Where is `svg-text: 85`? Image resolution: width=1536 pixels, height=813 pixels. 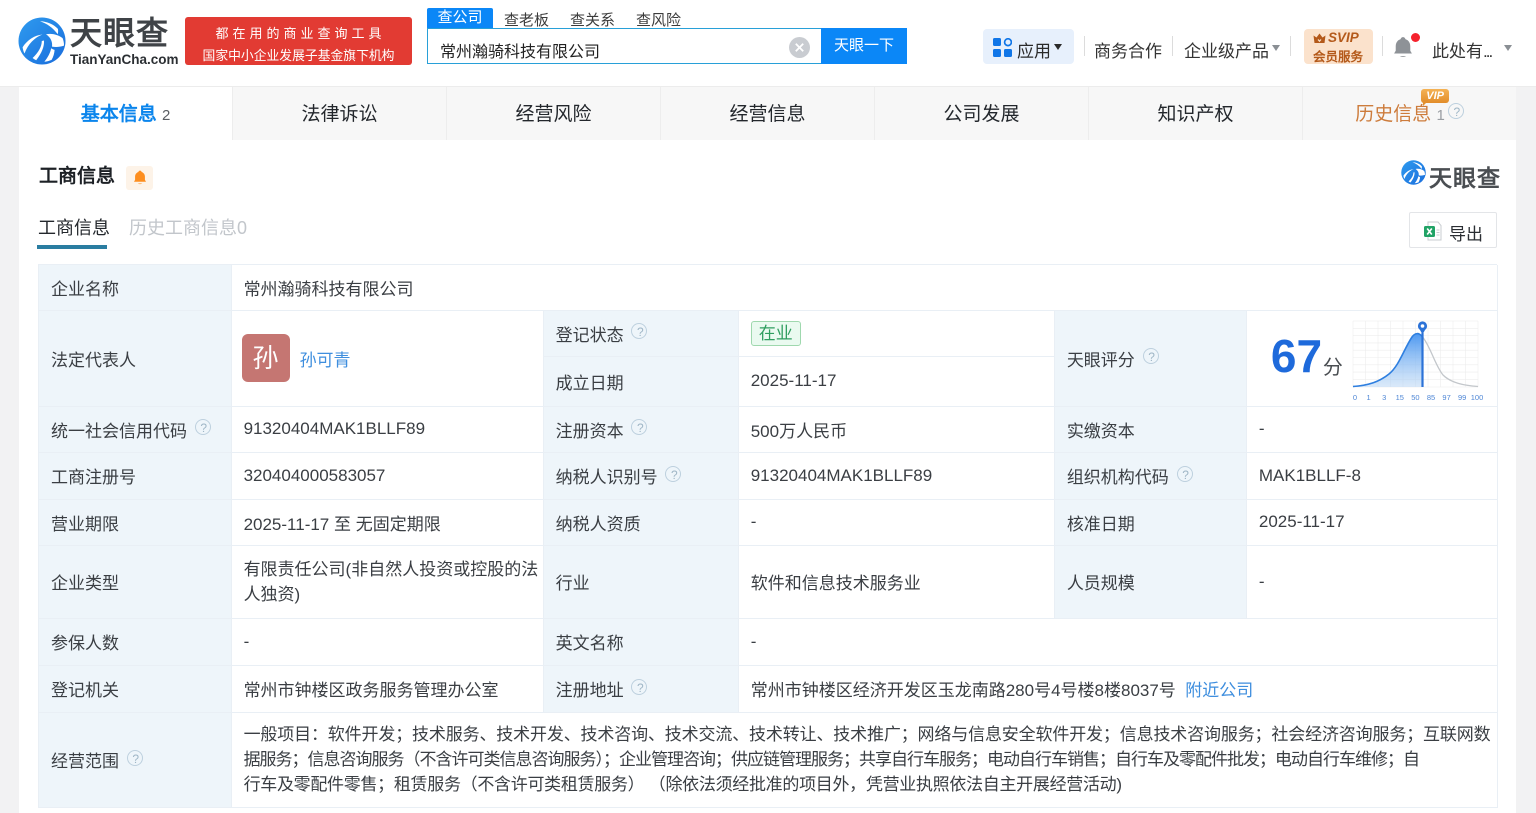 svg-text: 85 is located at coordinates (1431, 397).